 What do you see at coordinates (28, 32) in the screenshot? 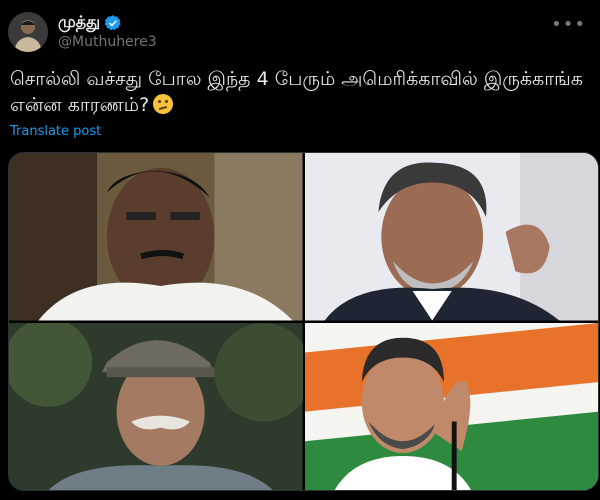
I see `avatar` at bounding box center [28, 32].